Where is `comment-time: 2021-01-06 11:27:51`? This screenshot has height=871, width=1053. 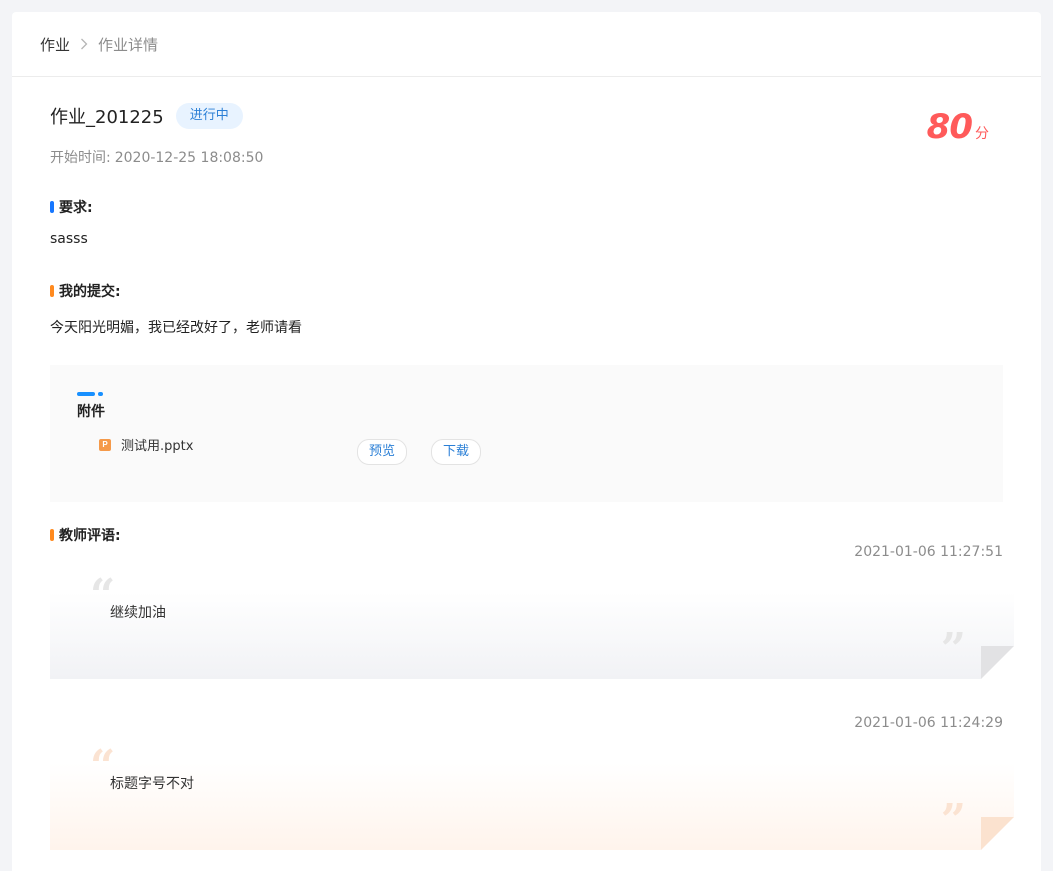
comment-time: 2021-01-06 11:27:51 is located at coordinates (928, 552).